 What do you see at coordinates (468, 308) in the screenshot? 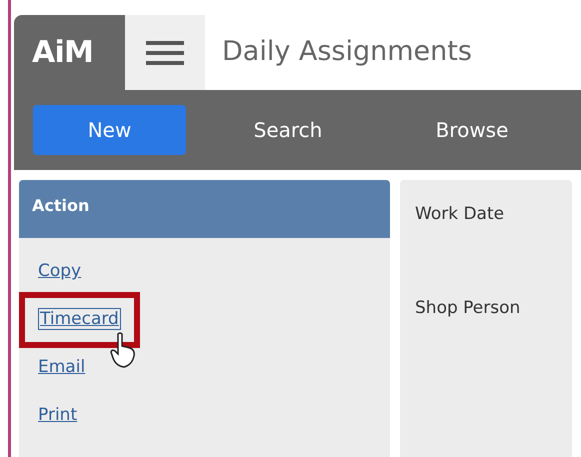
I see `field-label: Shop Person` at bounding box center [468, 308].